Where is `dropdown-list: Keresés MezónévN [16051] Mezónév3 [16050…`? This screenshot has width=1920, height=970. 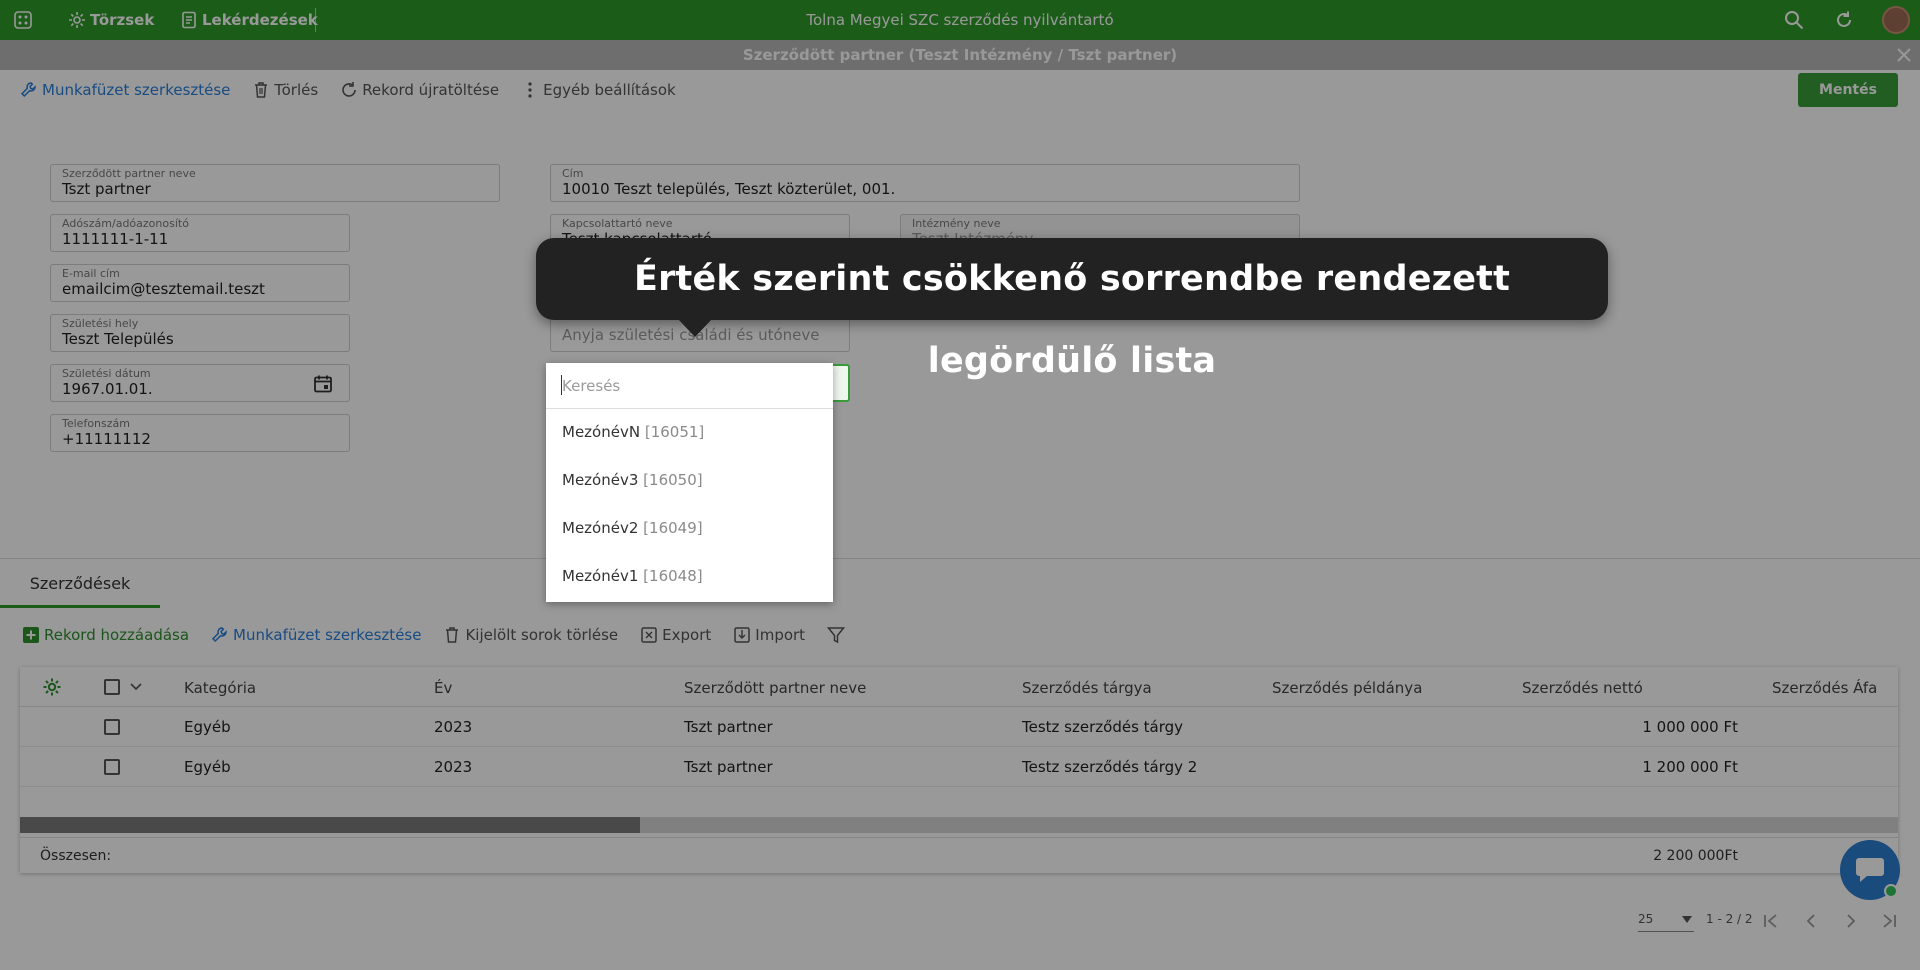
dropdown-list: Keresés MezónévN [16051] Mezónév3 [16050… is located at coordinates (689, 482).